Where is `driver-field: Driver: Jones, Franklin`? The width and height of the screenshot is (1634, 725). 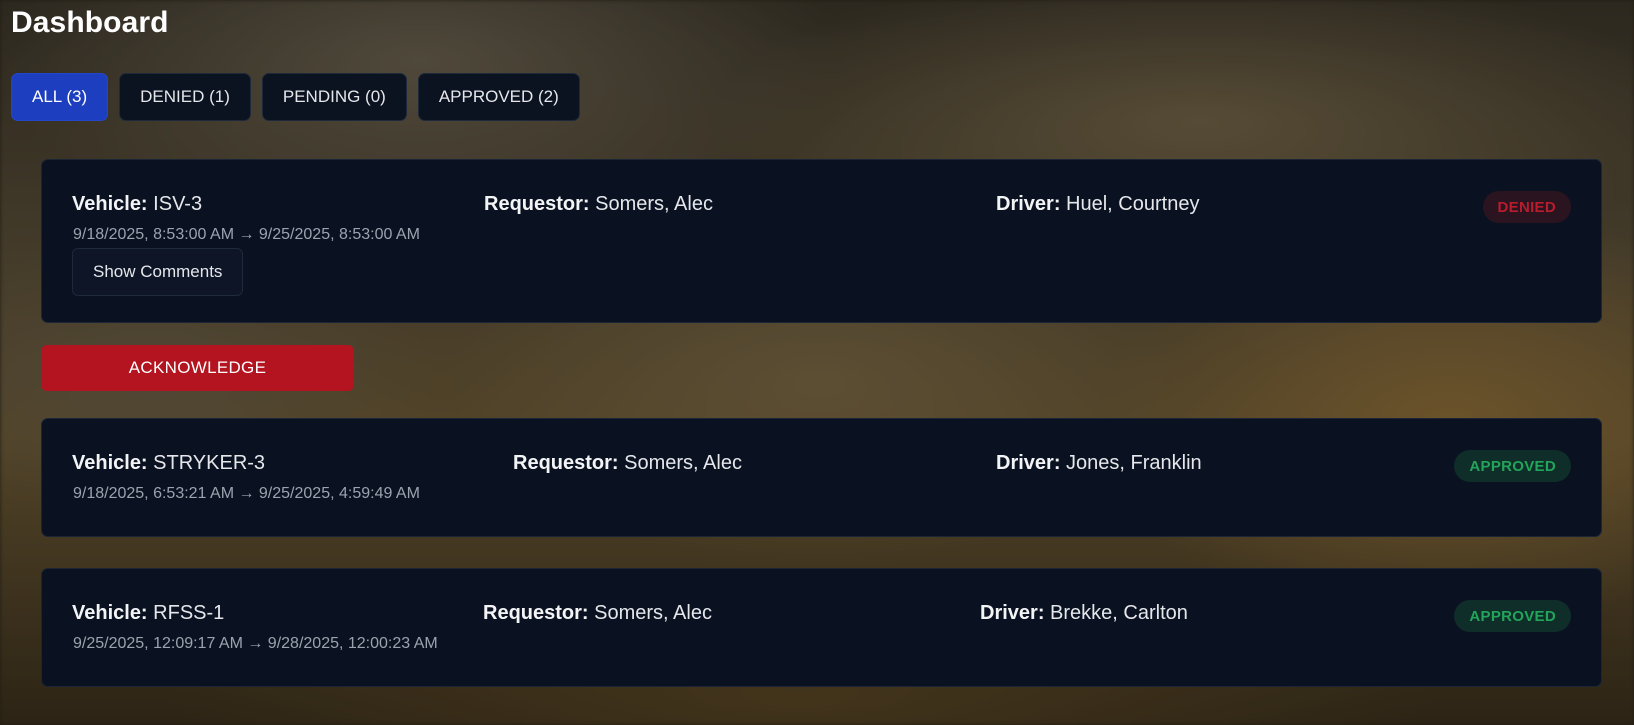 driver-field: Driver: Jones, Franklin is located at coordinates (1099, 463).